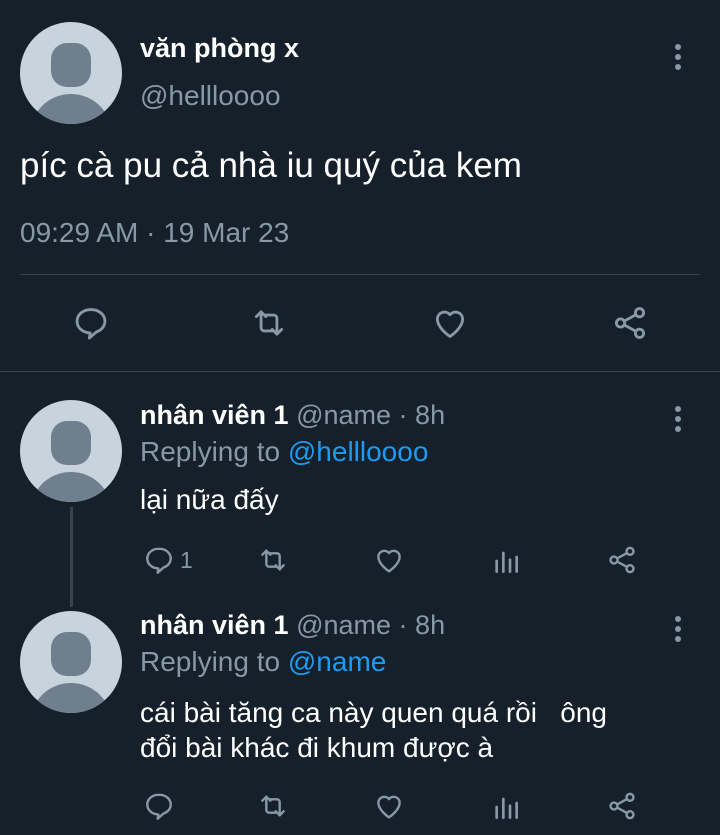 This screenshot has height=835, width=720. Describe the element at coordinates (374, 712) in the screenshot. I see `reply-text-line-1: cái bài tăng ca này quen quá rồi ông` at that location.